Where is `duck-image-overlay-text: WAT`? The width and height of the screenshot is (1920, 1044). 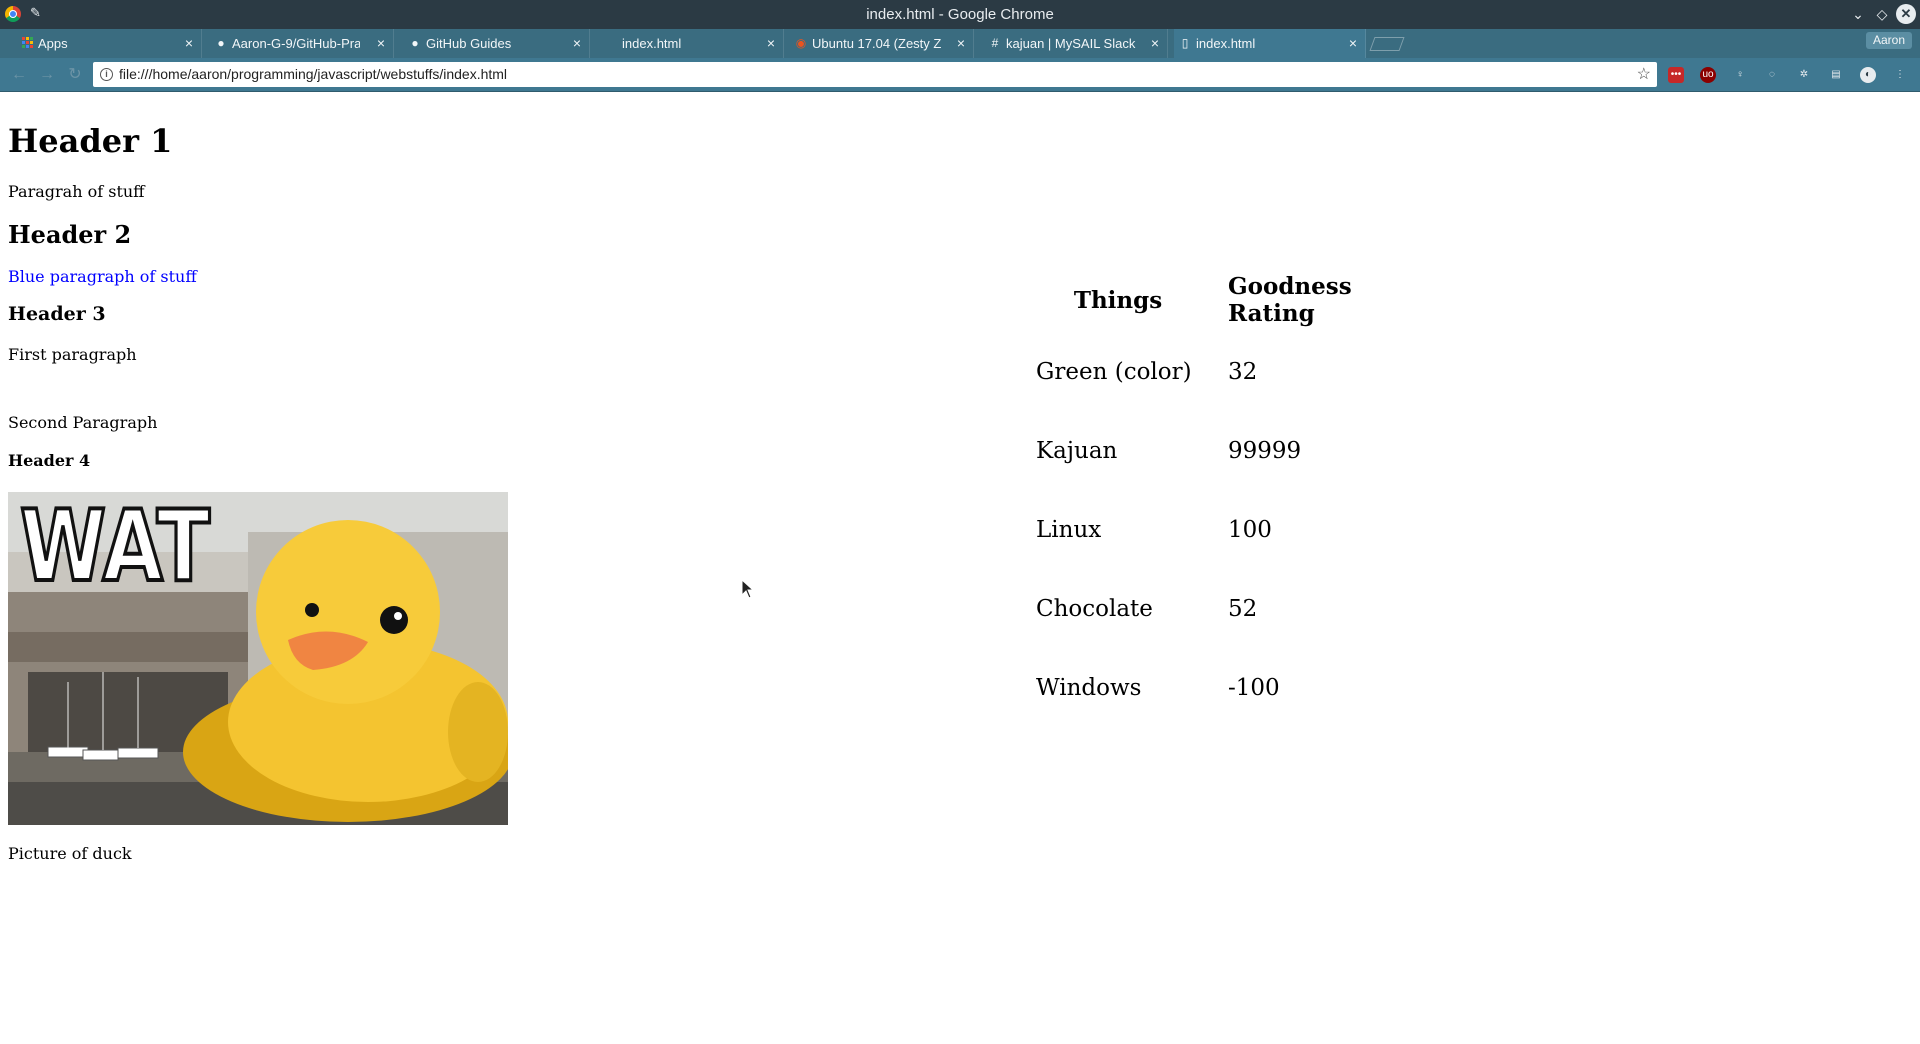
duck-image-overlay-text: WAT is located at coordinates (115, 548).